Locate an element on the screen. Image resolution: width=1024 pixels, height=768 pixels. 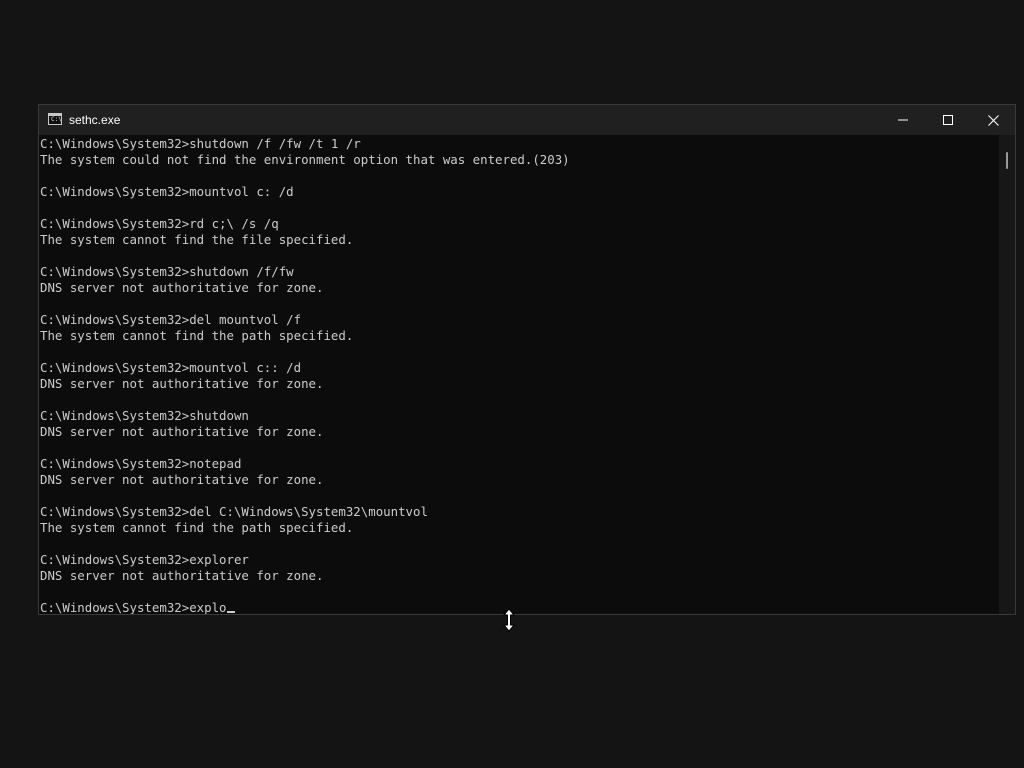
close-icon is located at coordinates (993, 120).